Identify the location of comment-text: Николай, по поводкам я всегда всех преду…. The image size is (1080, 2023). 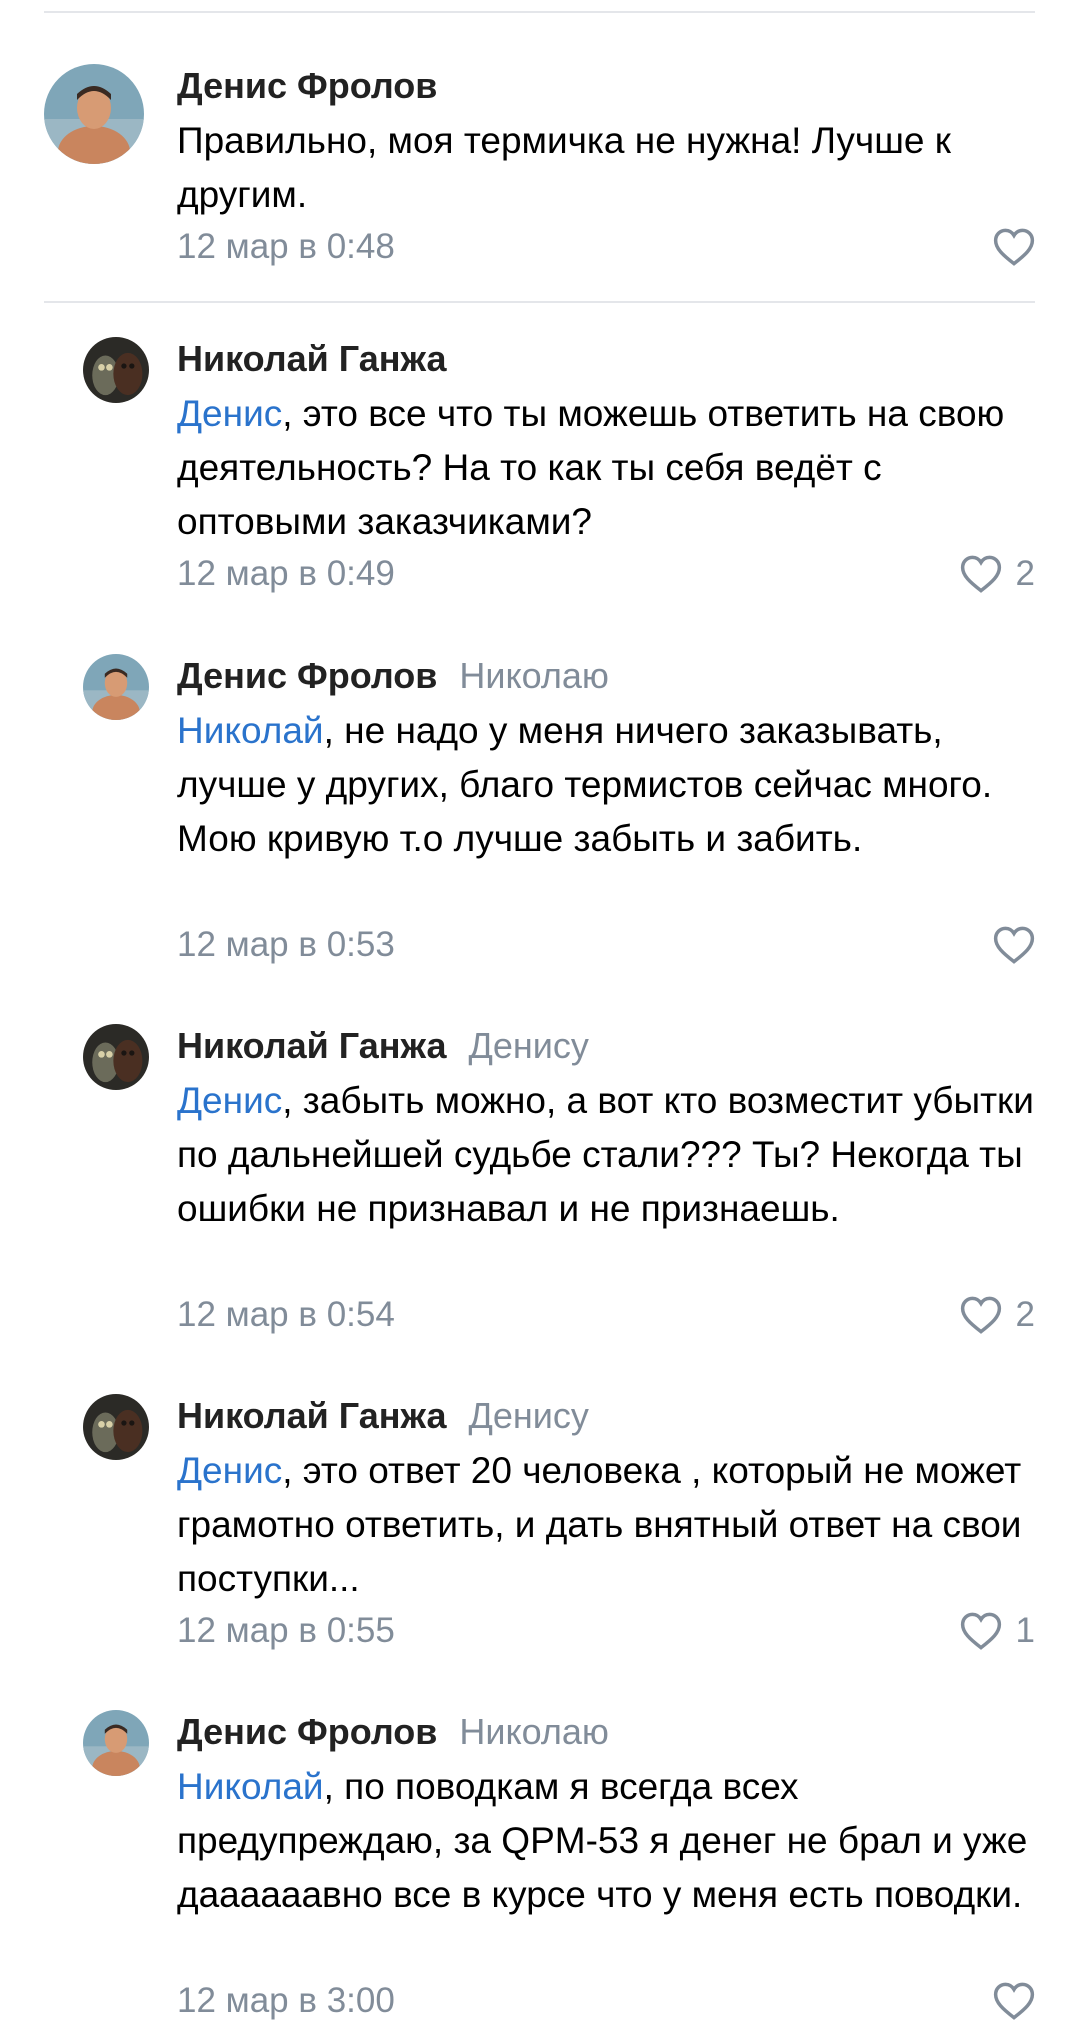
(607, 1841).